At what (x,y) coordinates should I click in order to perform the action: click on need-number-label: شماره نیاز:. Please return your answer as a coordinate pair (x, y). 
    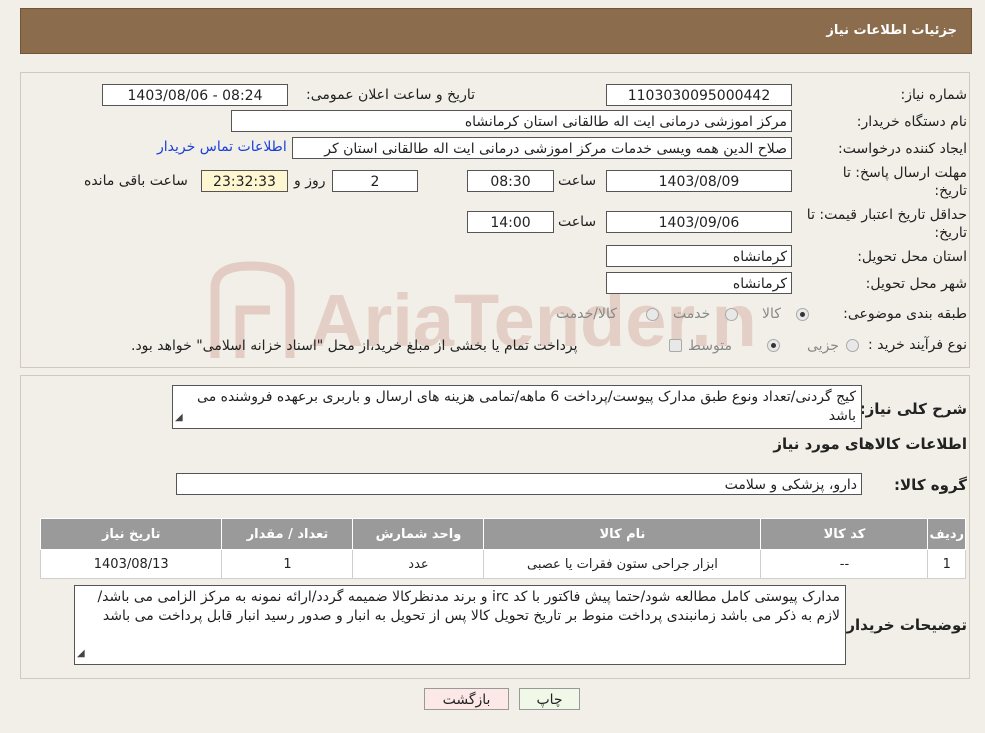
    Looking at the image, I should click on (934, 95).